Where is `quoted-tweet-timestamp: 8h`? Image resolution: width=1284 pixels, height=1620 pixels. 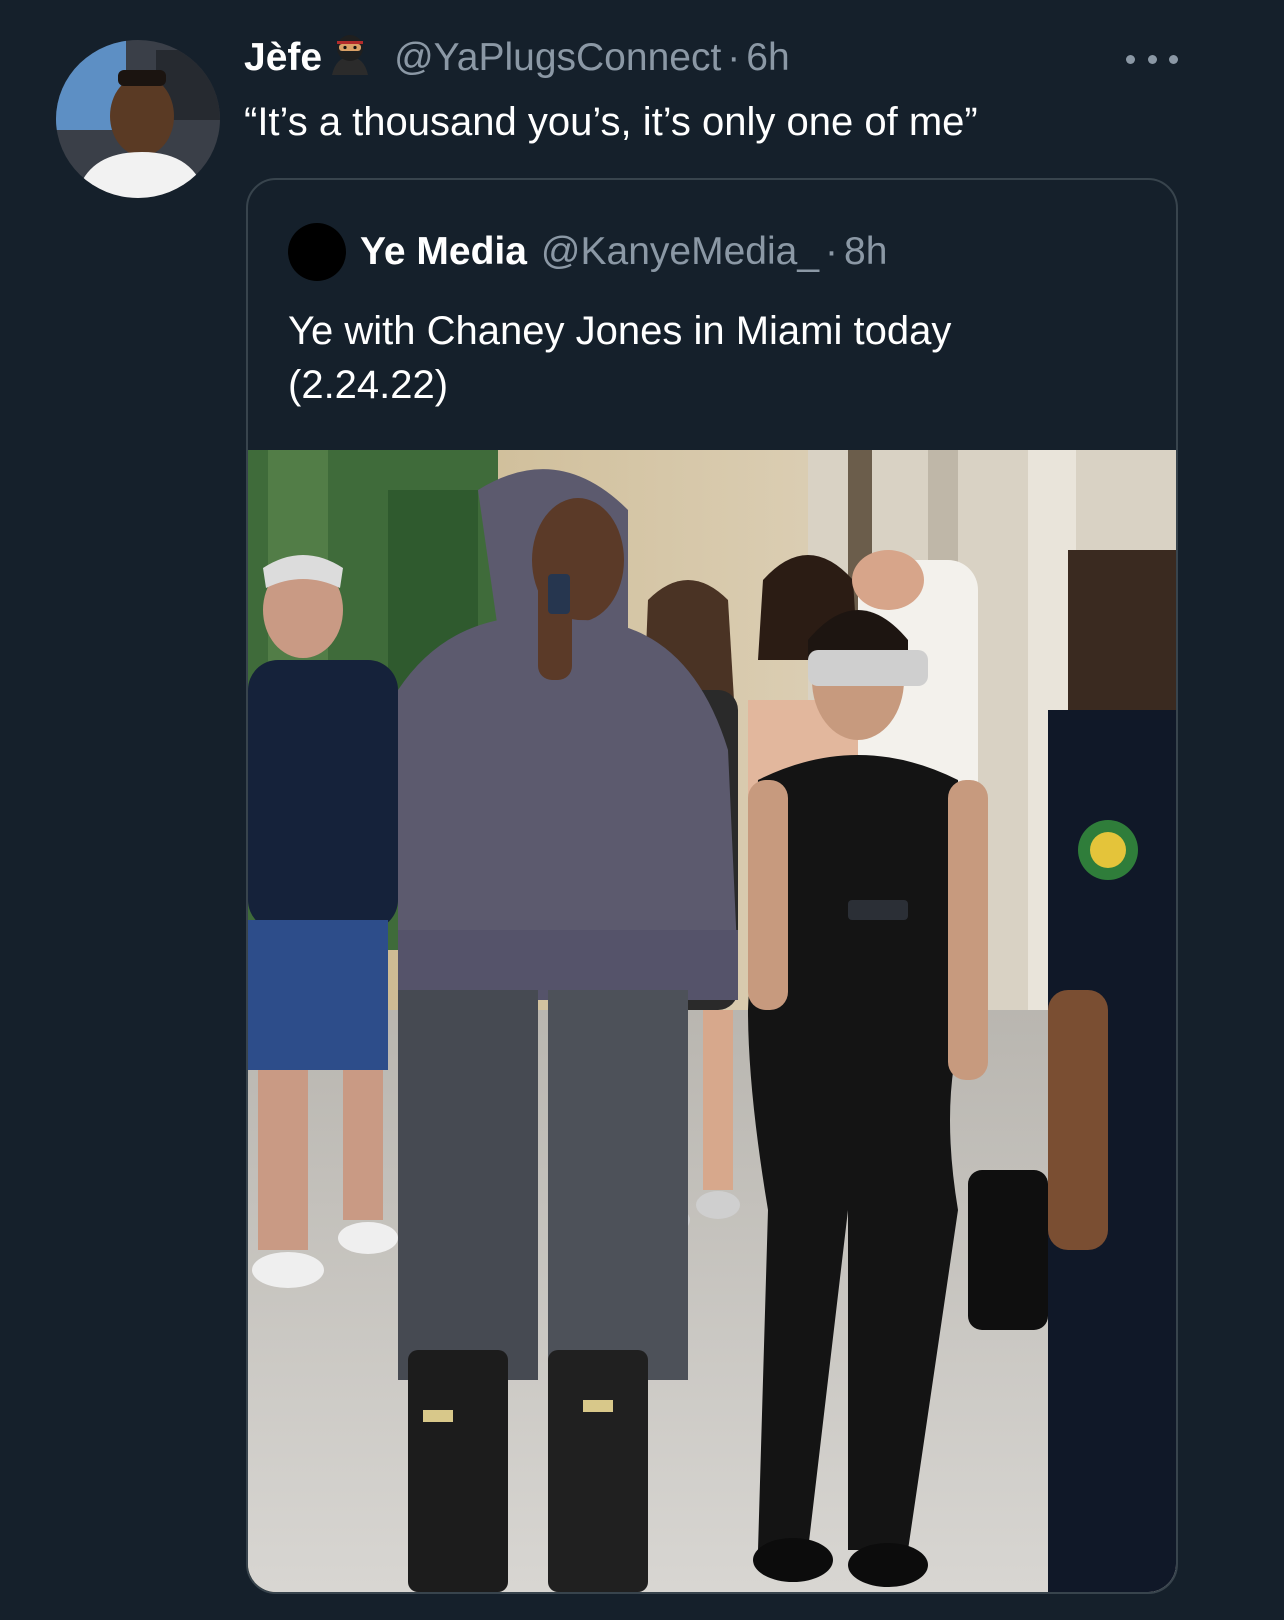
quoted-tweet-timestamp: 8h is located at coordinates (865, 252).